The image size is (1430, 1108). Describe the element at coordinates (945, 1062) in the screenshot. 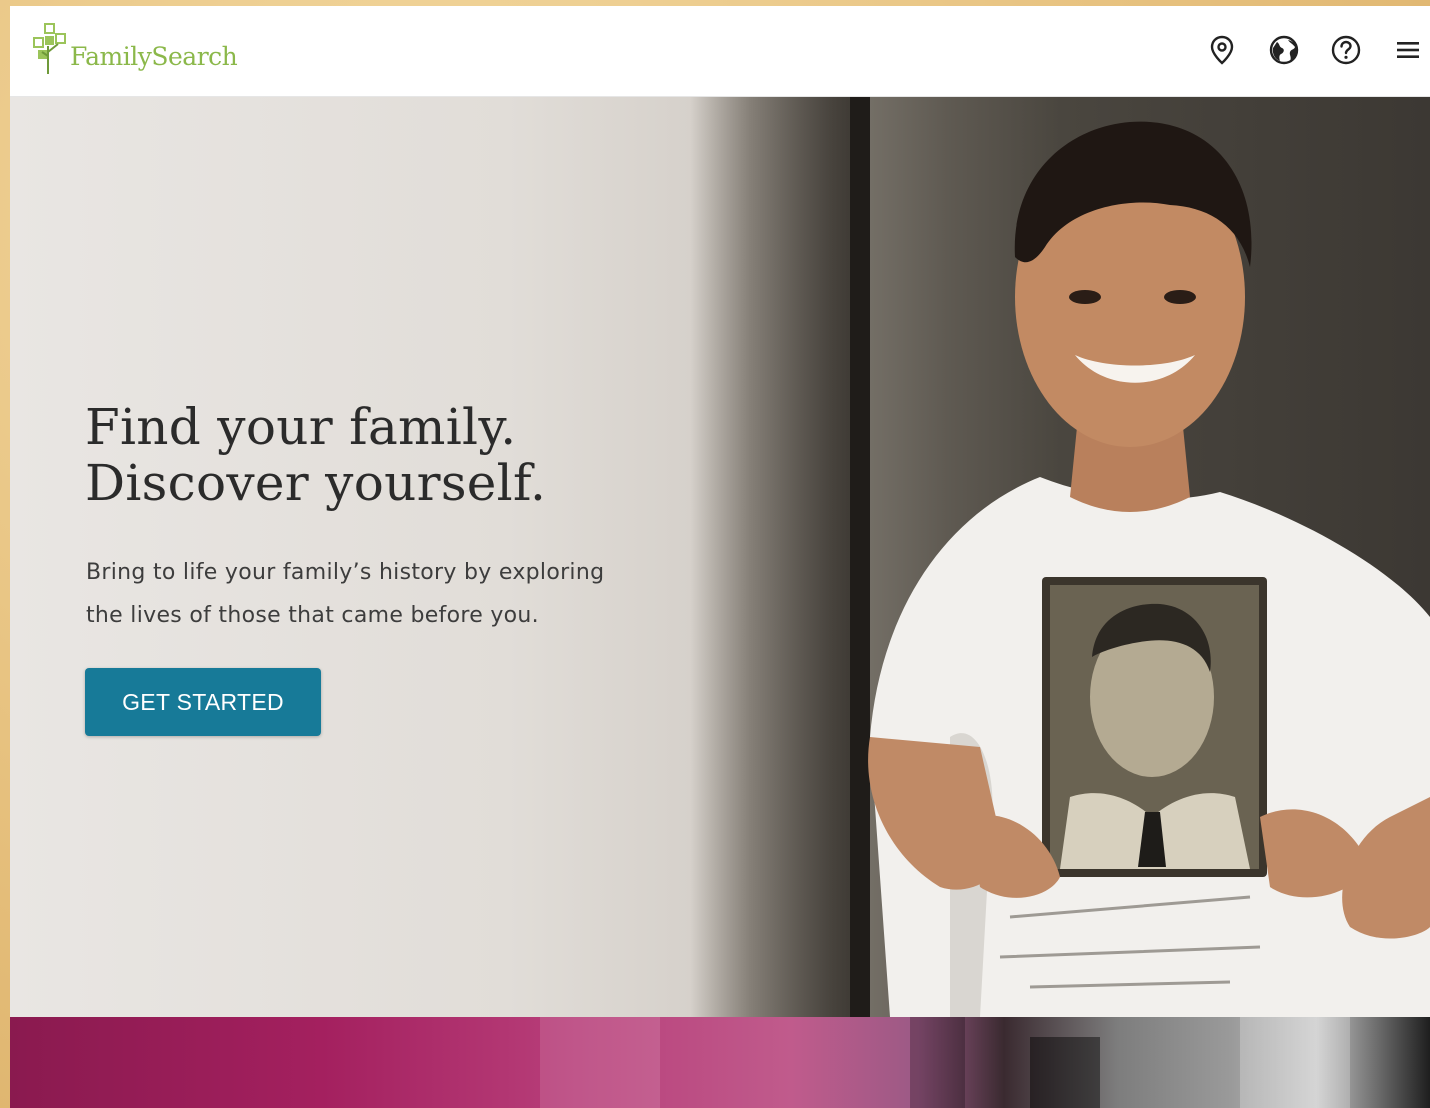

I see `band-photo-collage` at that location.